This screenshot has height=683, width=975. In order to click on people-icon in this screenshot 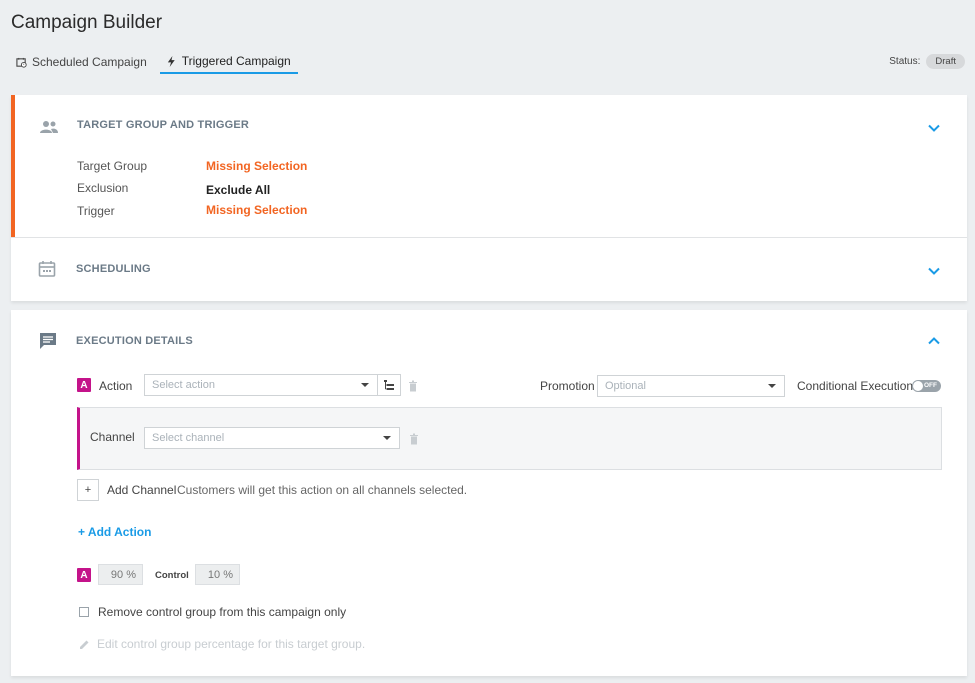, I will do `click(49, 127)`.